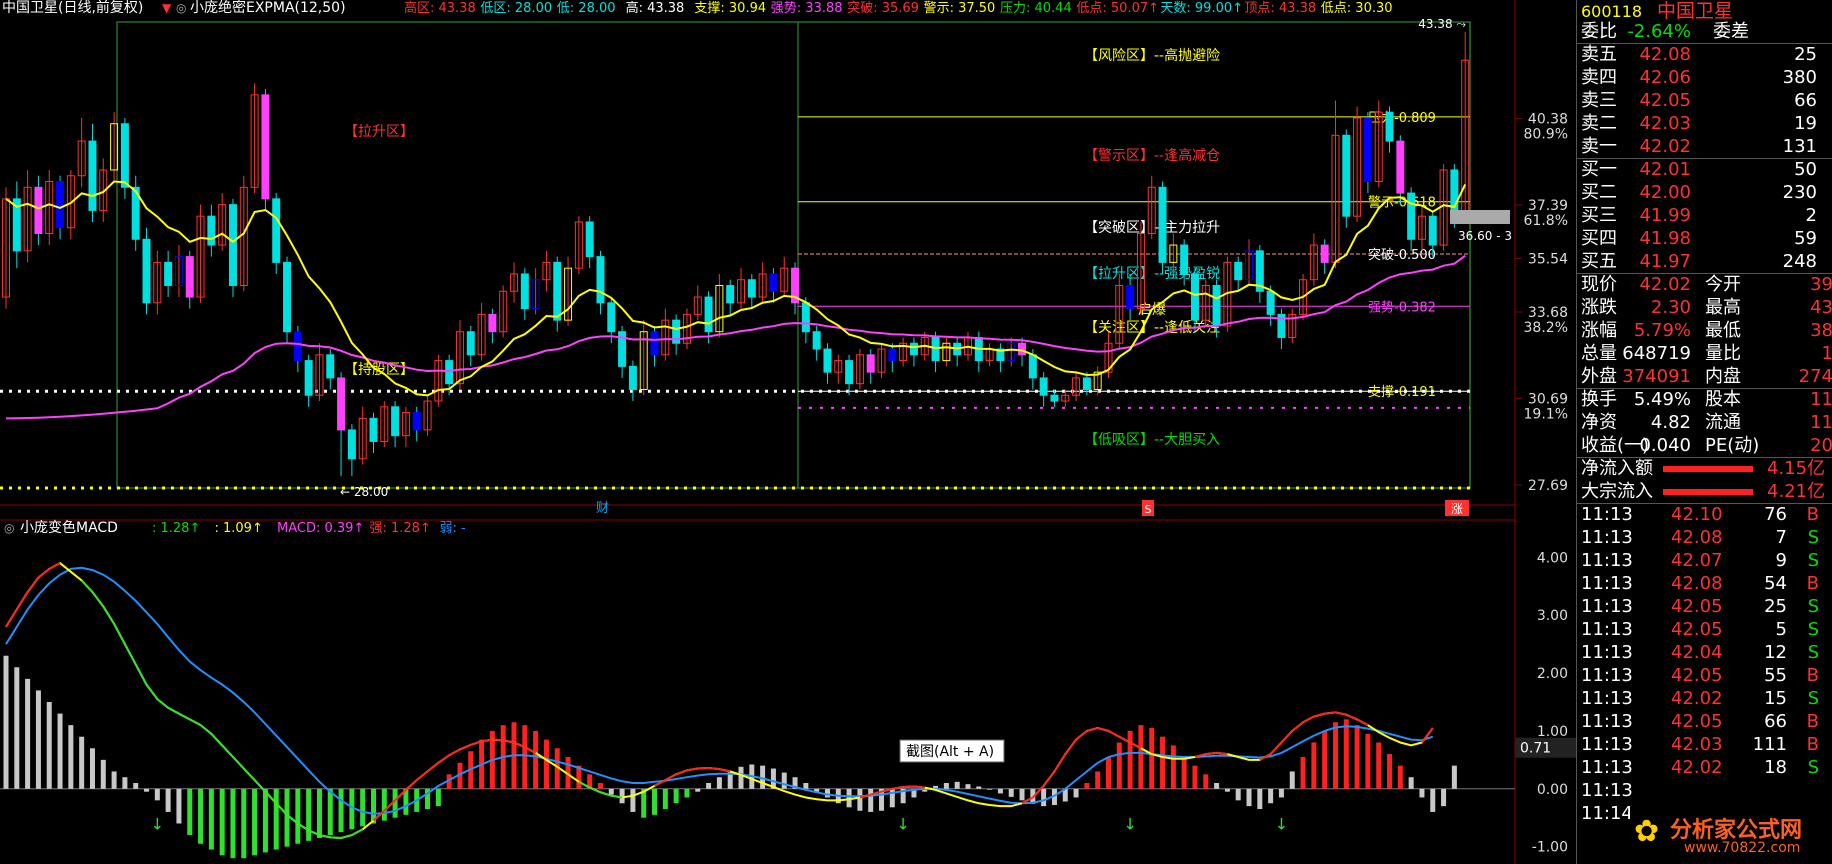 The image size is (1832, 864). I want to click on flow-bar, so click(1708, 492).